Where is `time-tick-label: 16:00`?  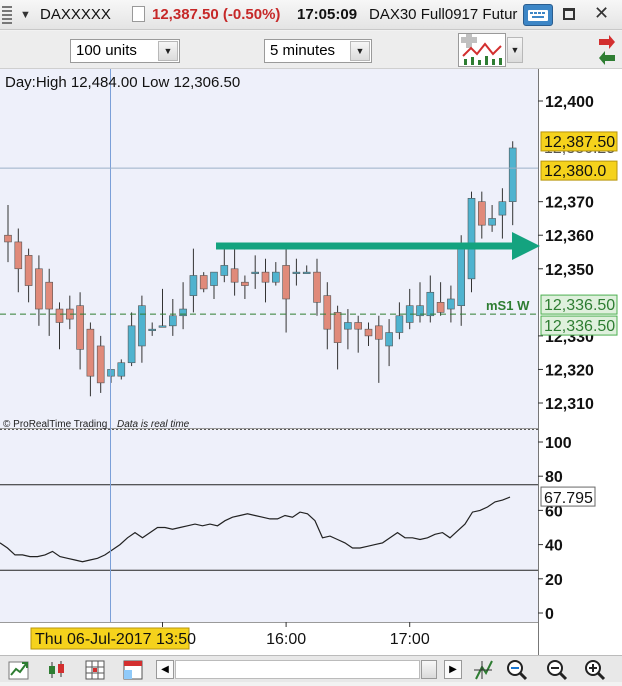
time-tick-label: 16:00 is located at coordinates (286, 639).